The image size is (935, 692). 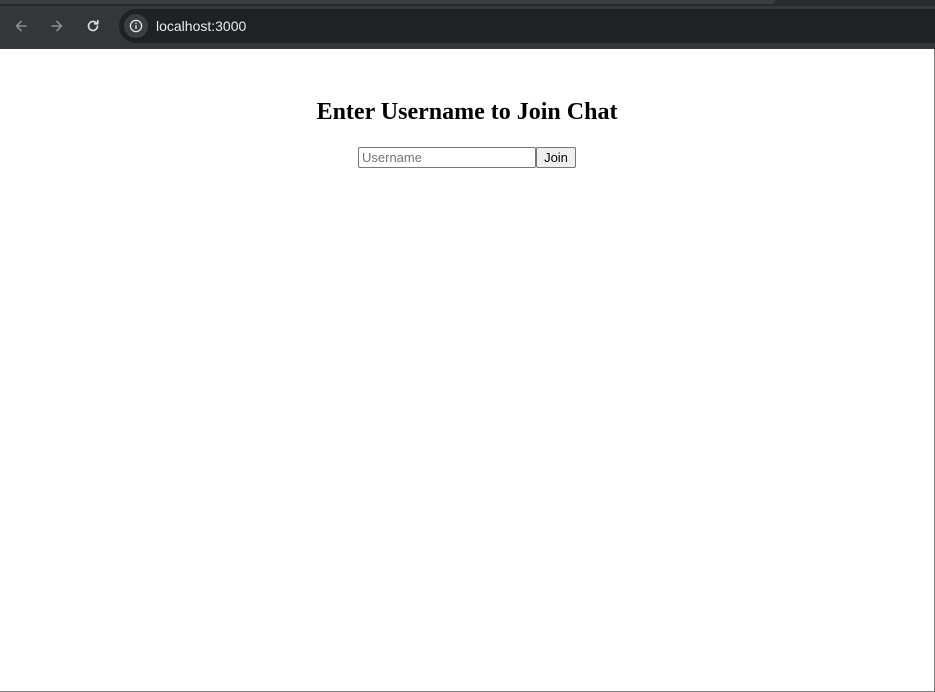 I want to click on reload-button, so click(x=93, y=26).